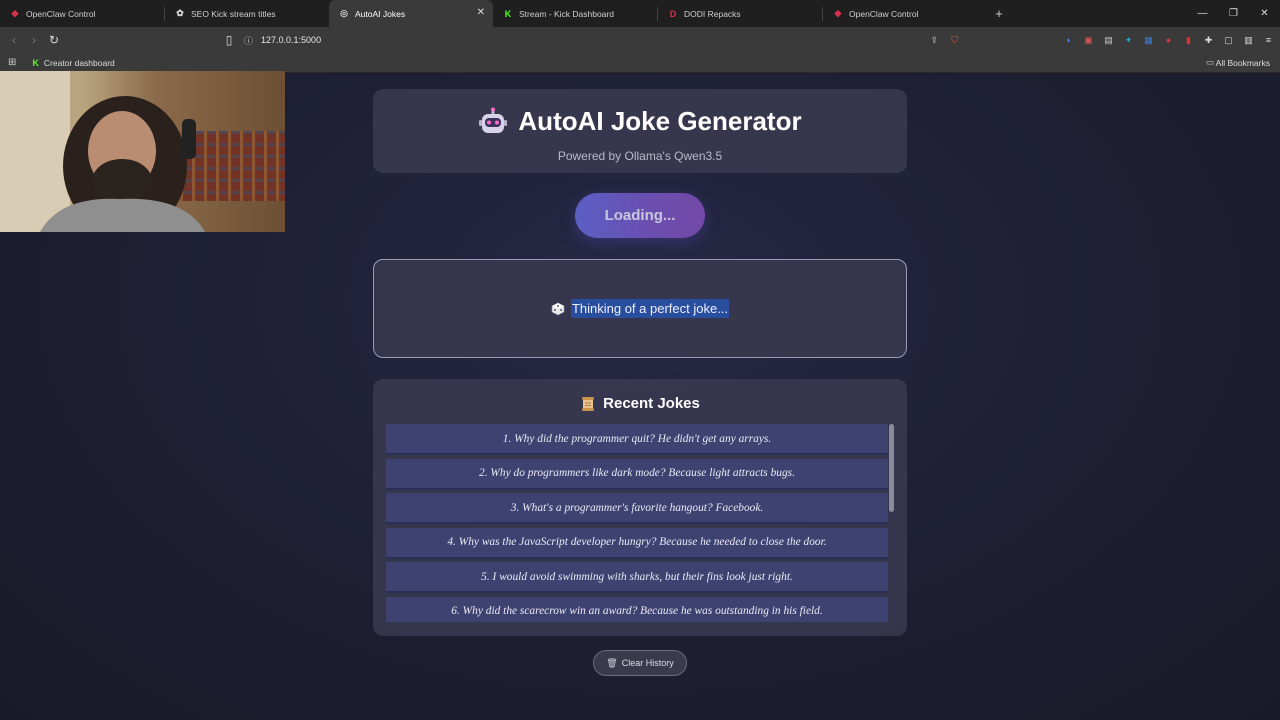 This screenshot has width=1280, height=720. I want to click on tab-openclaw-control-2: ◆ OpenClaw Control, so click(905, 13).